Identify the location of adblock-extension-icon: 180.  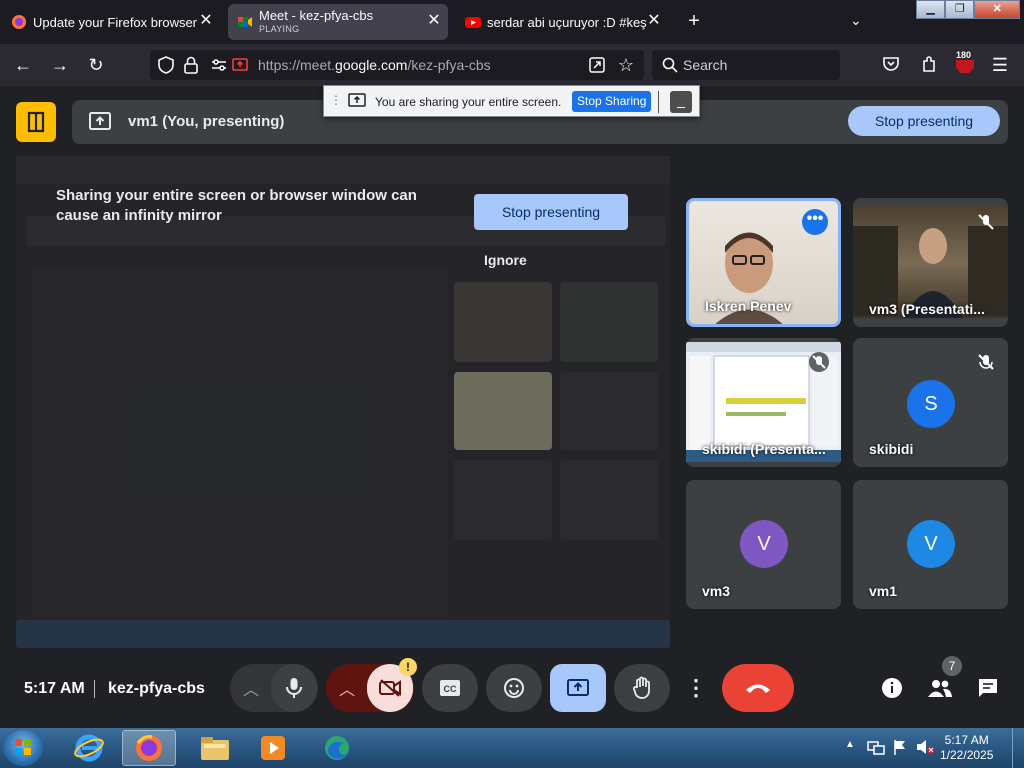
(965, 63).